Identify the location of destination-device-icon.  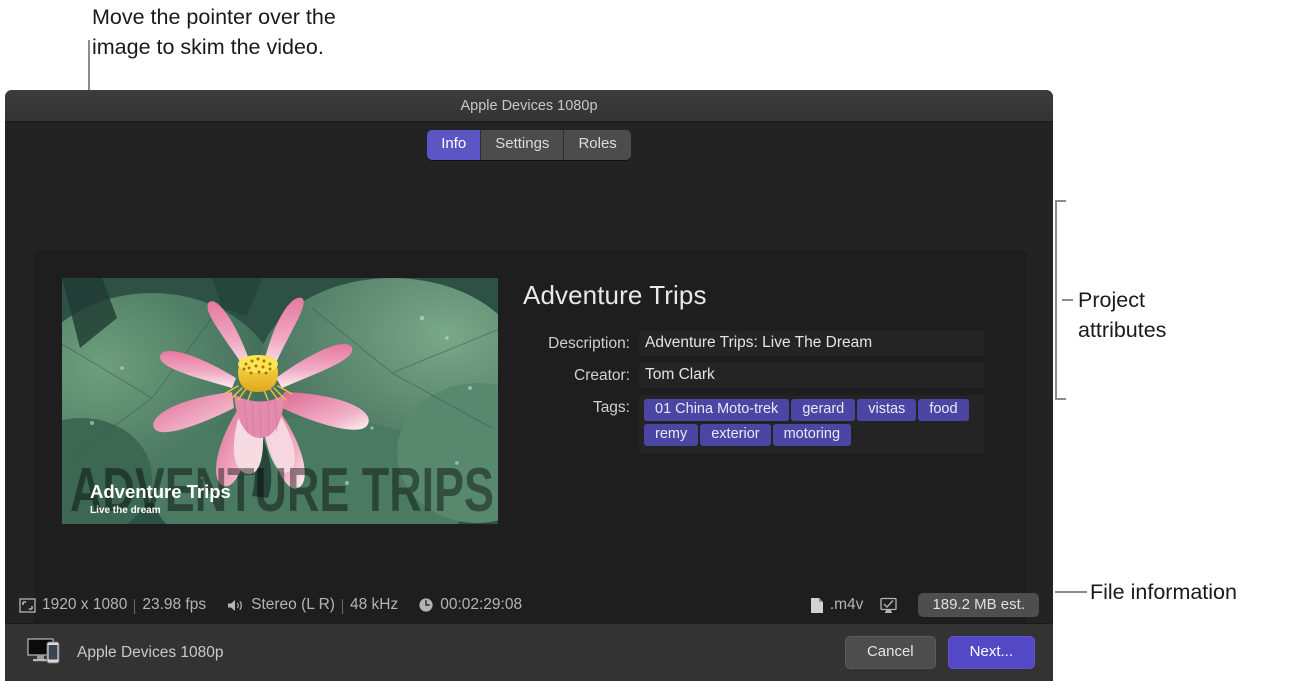
(46, 652).